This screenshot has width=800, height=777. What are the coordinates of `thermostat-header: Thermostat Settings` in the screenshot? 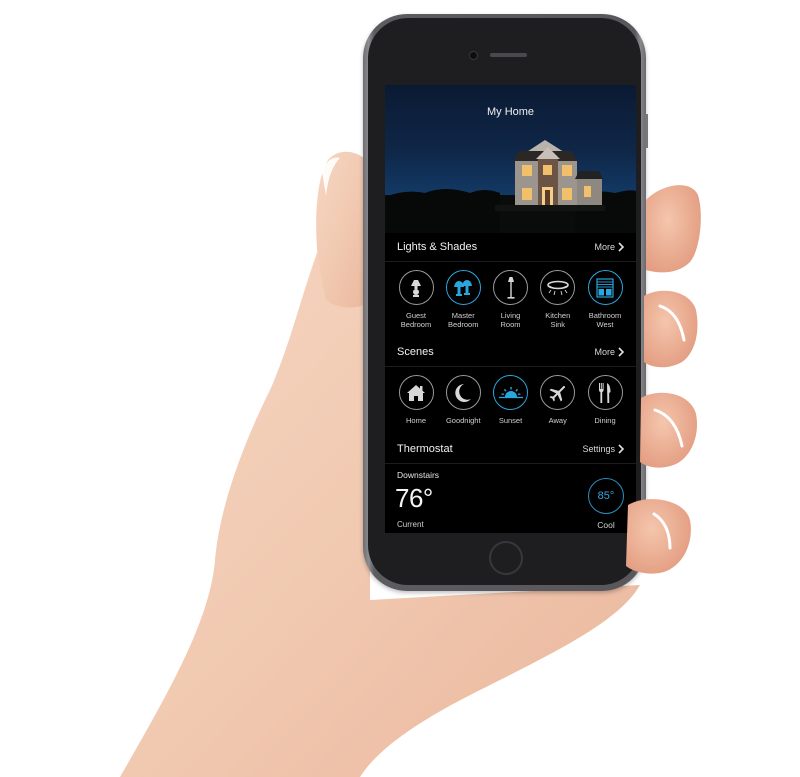 It's located at (510, 449).